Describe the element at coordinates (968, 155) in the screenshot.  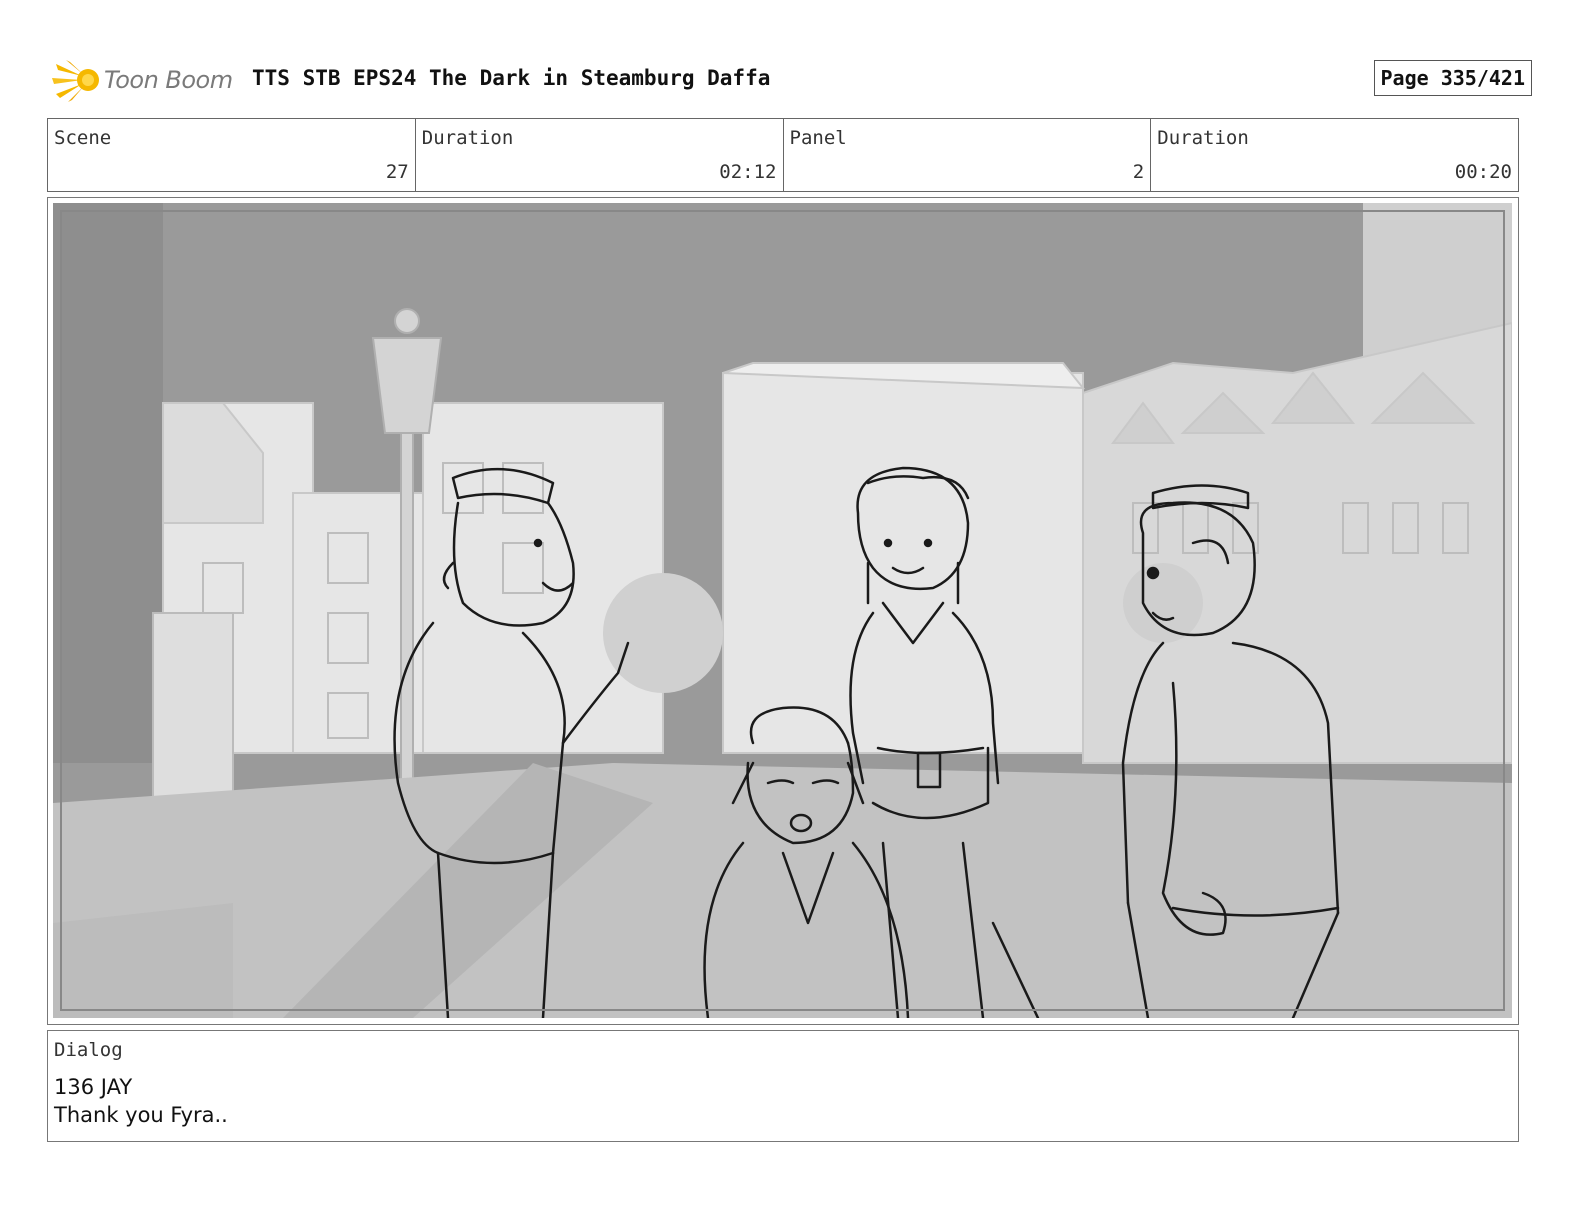
I see `panel-cell: Panel 2` at that location.